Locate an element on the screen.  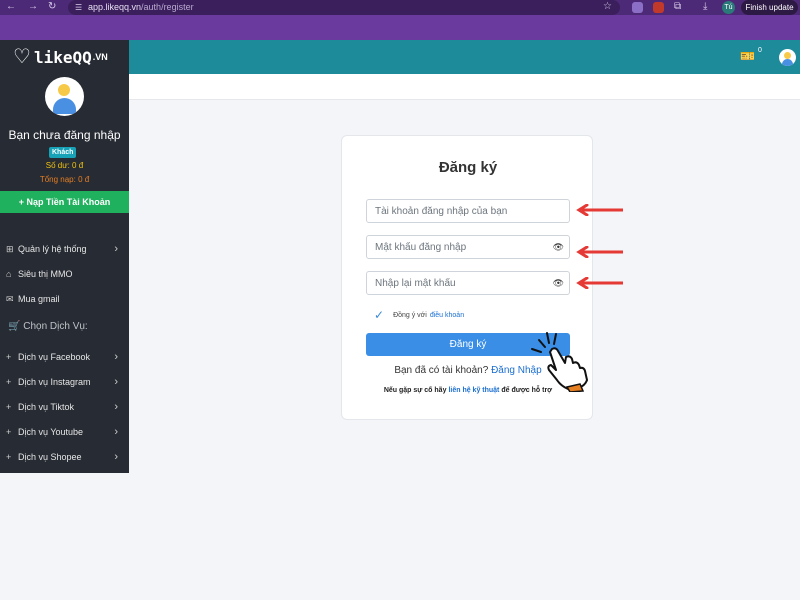
password-field: 👁 is located at coordinates (468, 247).